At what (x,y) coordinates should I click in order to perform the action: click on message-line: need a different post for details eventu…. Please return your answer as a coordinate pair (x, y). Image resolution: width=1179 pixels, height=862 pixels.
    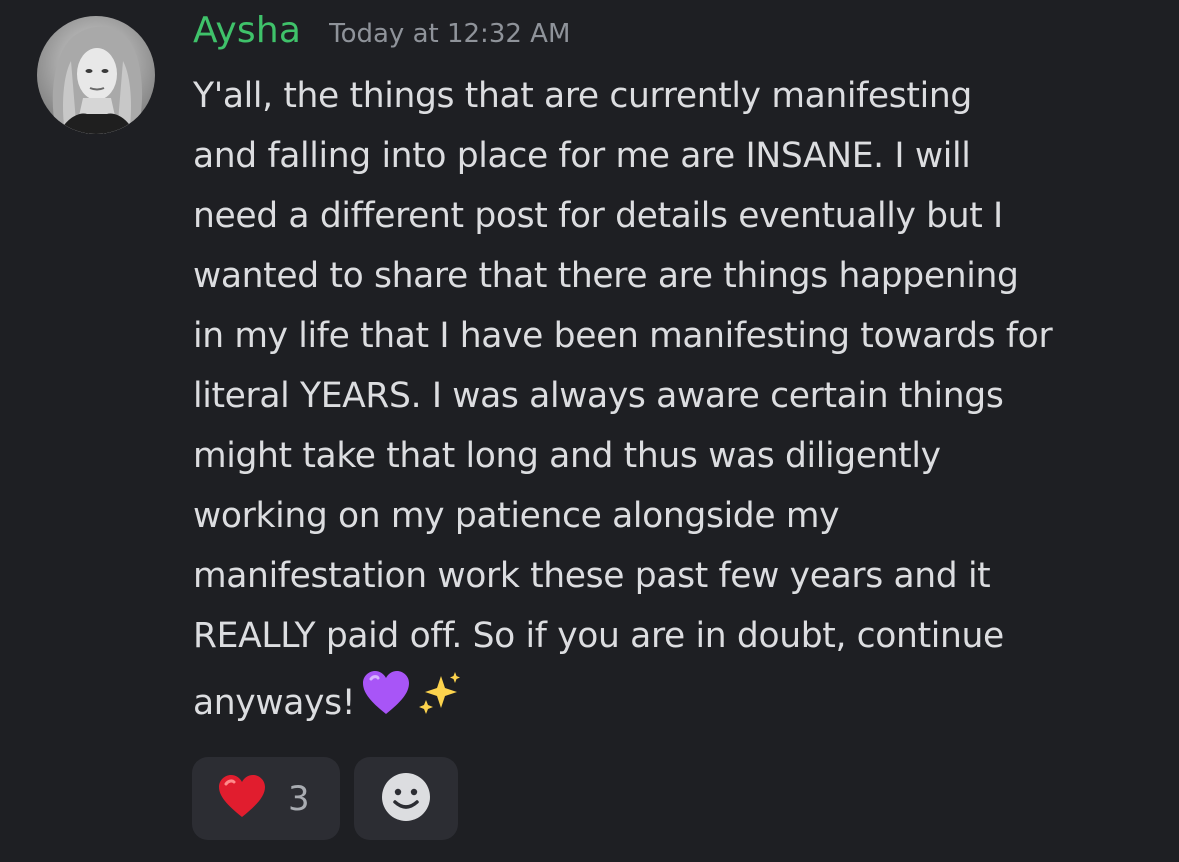
    Looking at the image, I should click on (598, 216).